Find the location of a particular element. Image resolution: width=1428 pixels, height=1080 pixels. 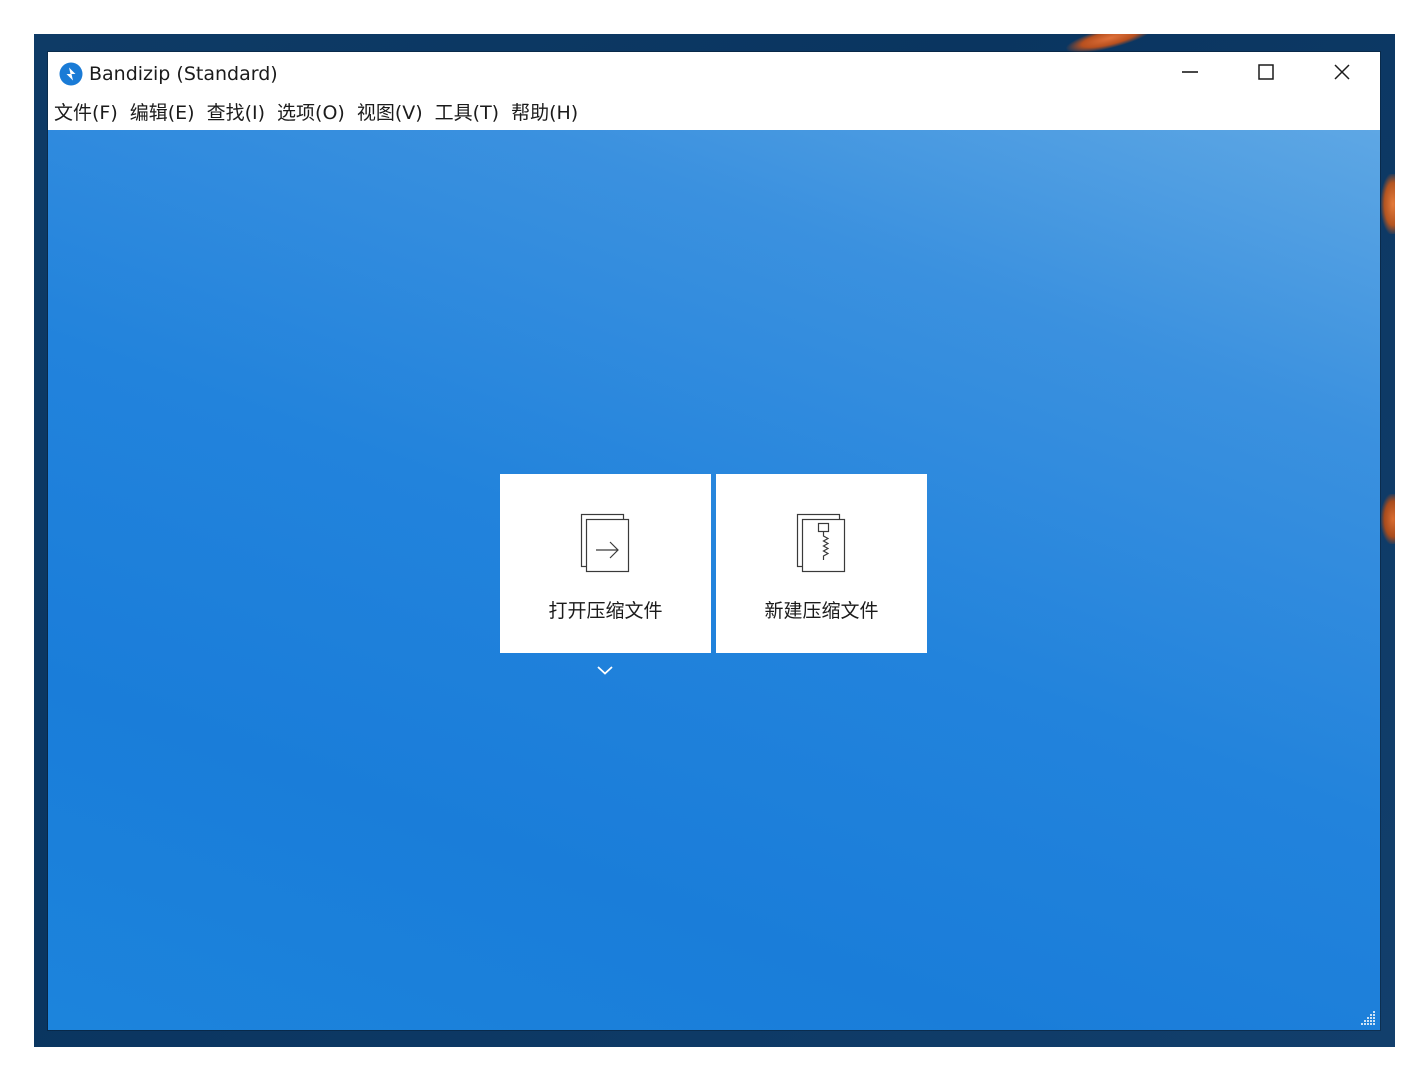

more-options-button is located at coordinates (605, 670).